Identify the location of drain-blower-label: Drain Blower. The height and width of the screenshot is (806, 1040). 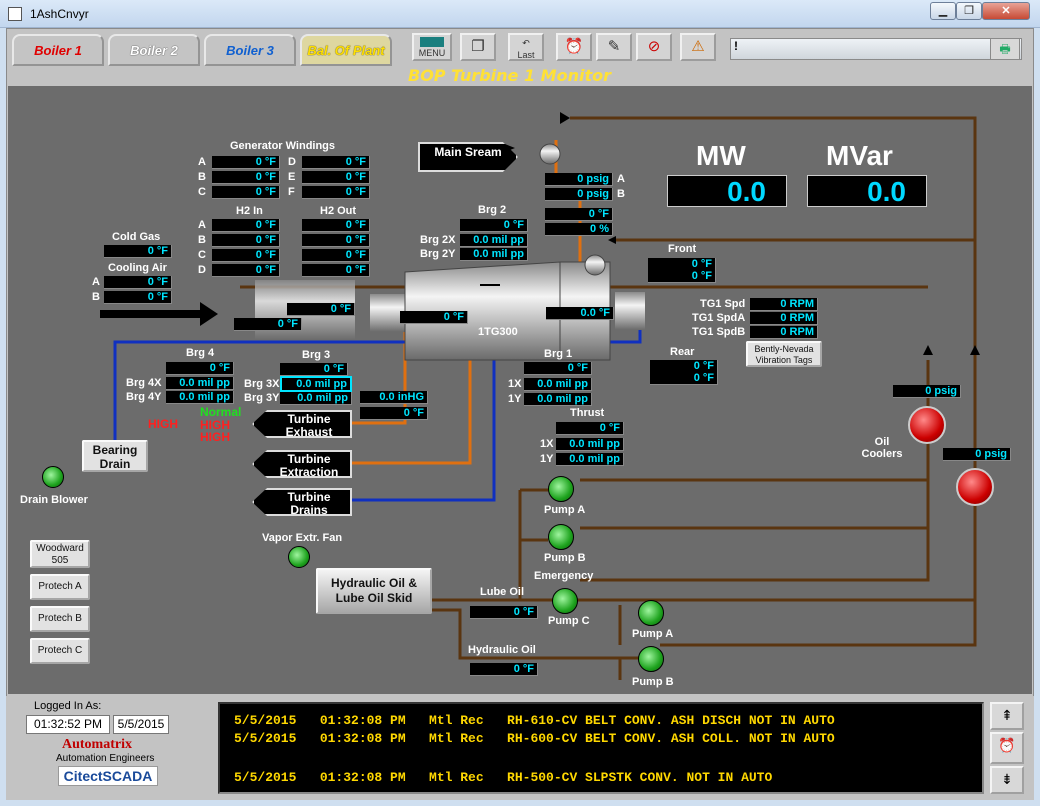
(54, 500).